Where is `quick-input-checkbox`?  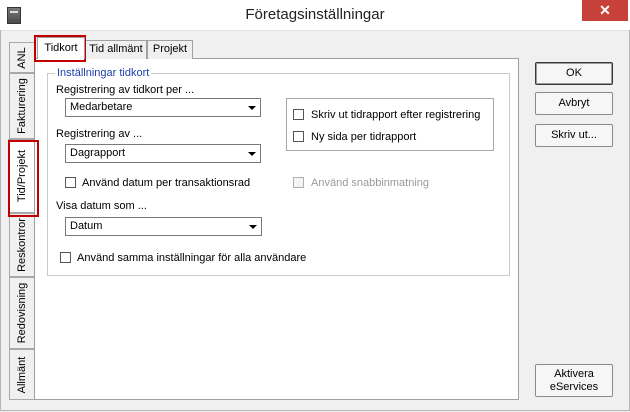 quick-input-checkbox is located at coordinates (298, 182).